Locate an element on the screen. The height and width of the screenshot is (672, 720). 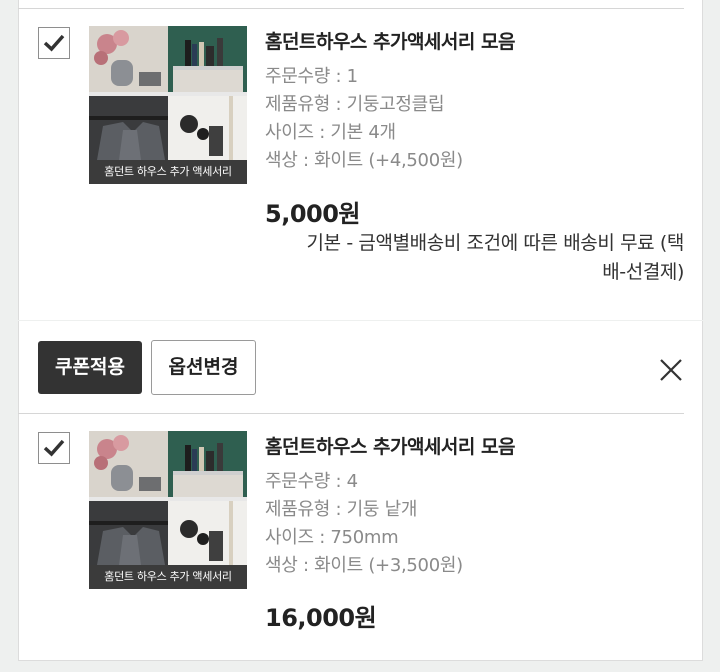
coupon-apply-button: 쿠폰적용 is located at coordinates (90, 367).